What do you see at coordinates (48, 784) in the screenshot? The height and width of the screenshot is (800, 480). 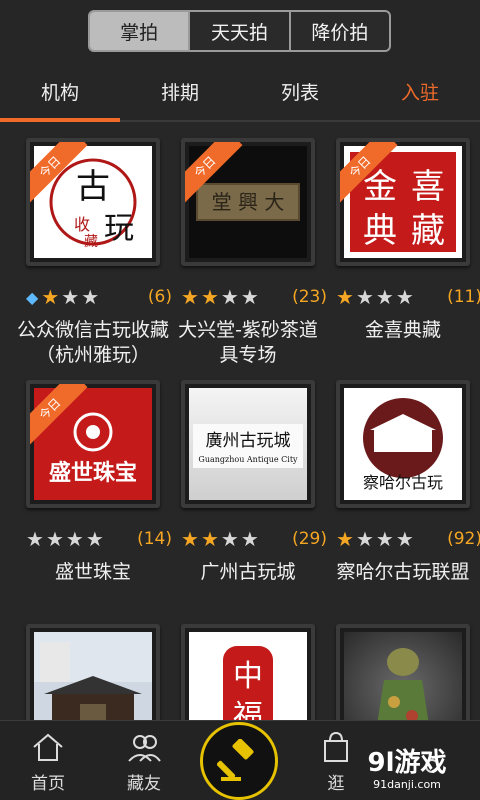 I see `nav-home-label: 首页` at bounding box center [48, 784].